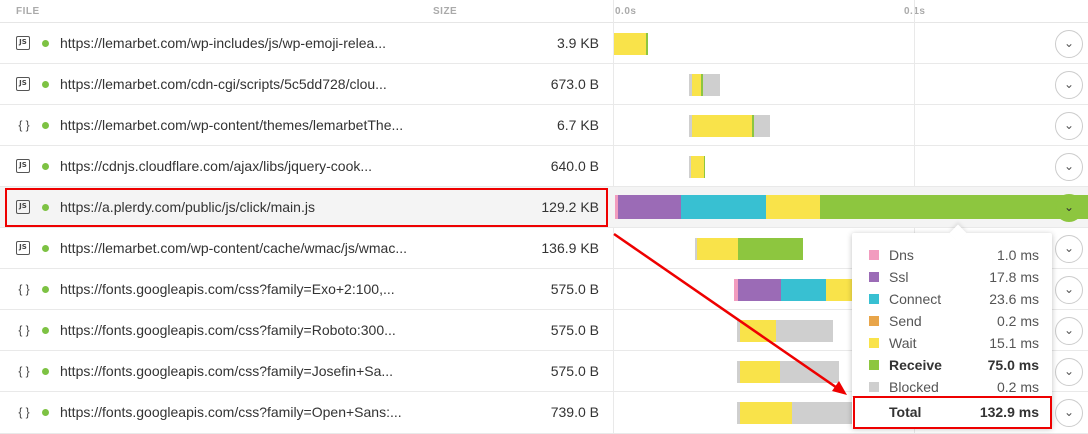 The width and height of the screenshot is (1088, 434). What do you see at coordinates (915, 365) in the screenshot?
I see `tooltip-label: Receive` at bounding box center [915, 365].